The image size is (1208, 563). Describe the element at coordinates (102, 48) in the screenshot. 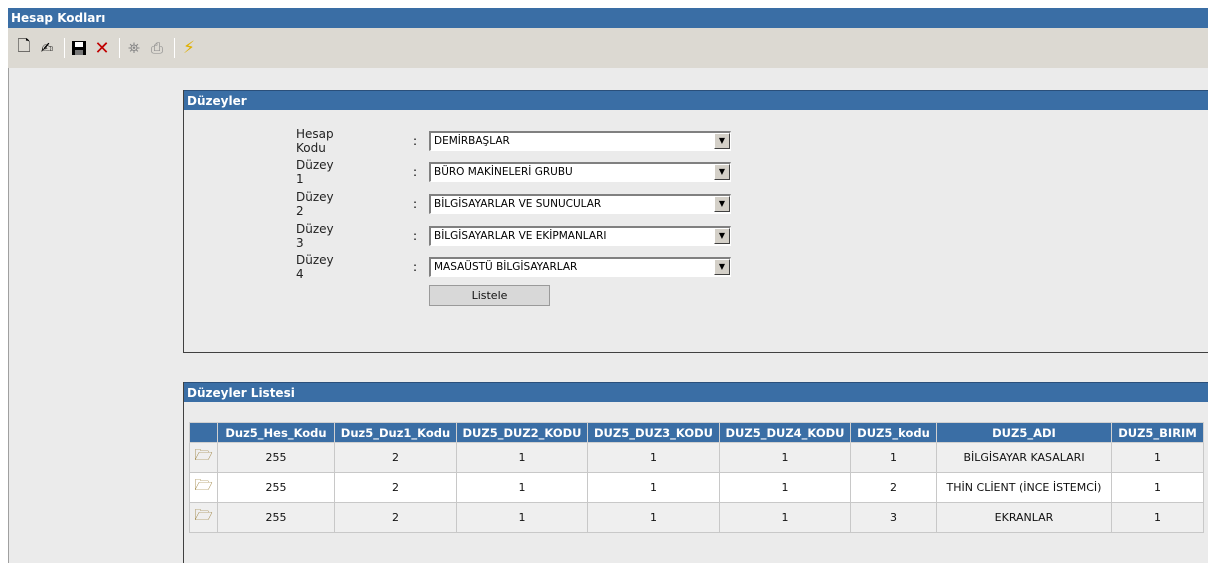

I see `delete-icon: ✕` at that location.